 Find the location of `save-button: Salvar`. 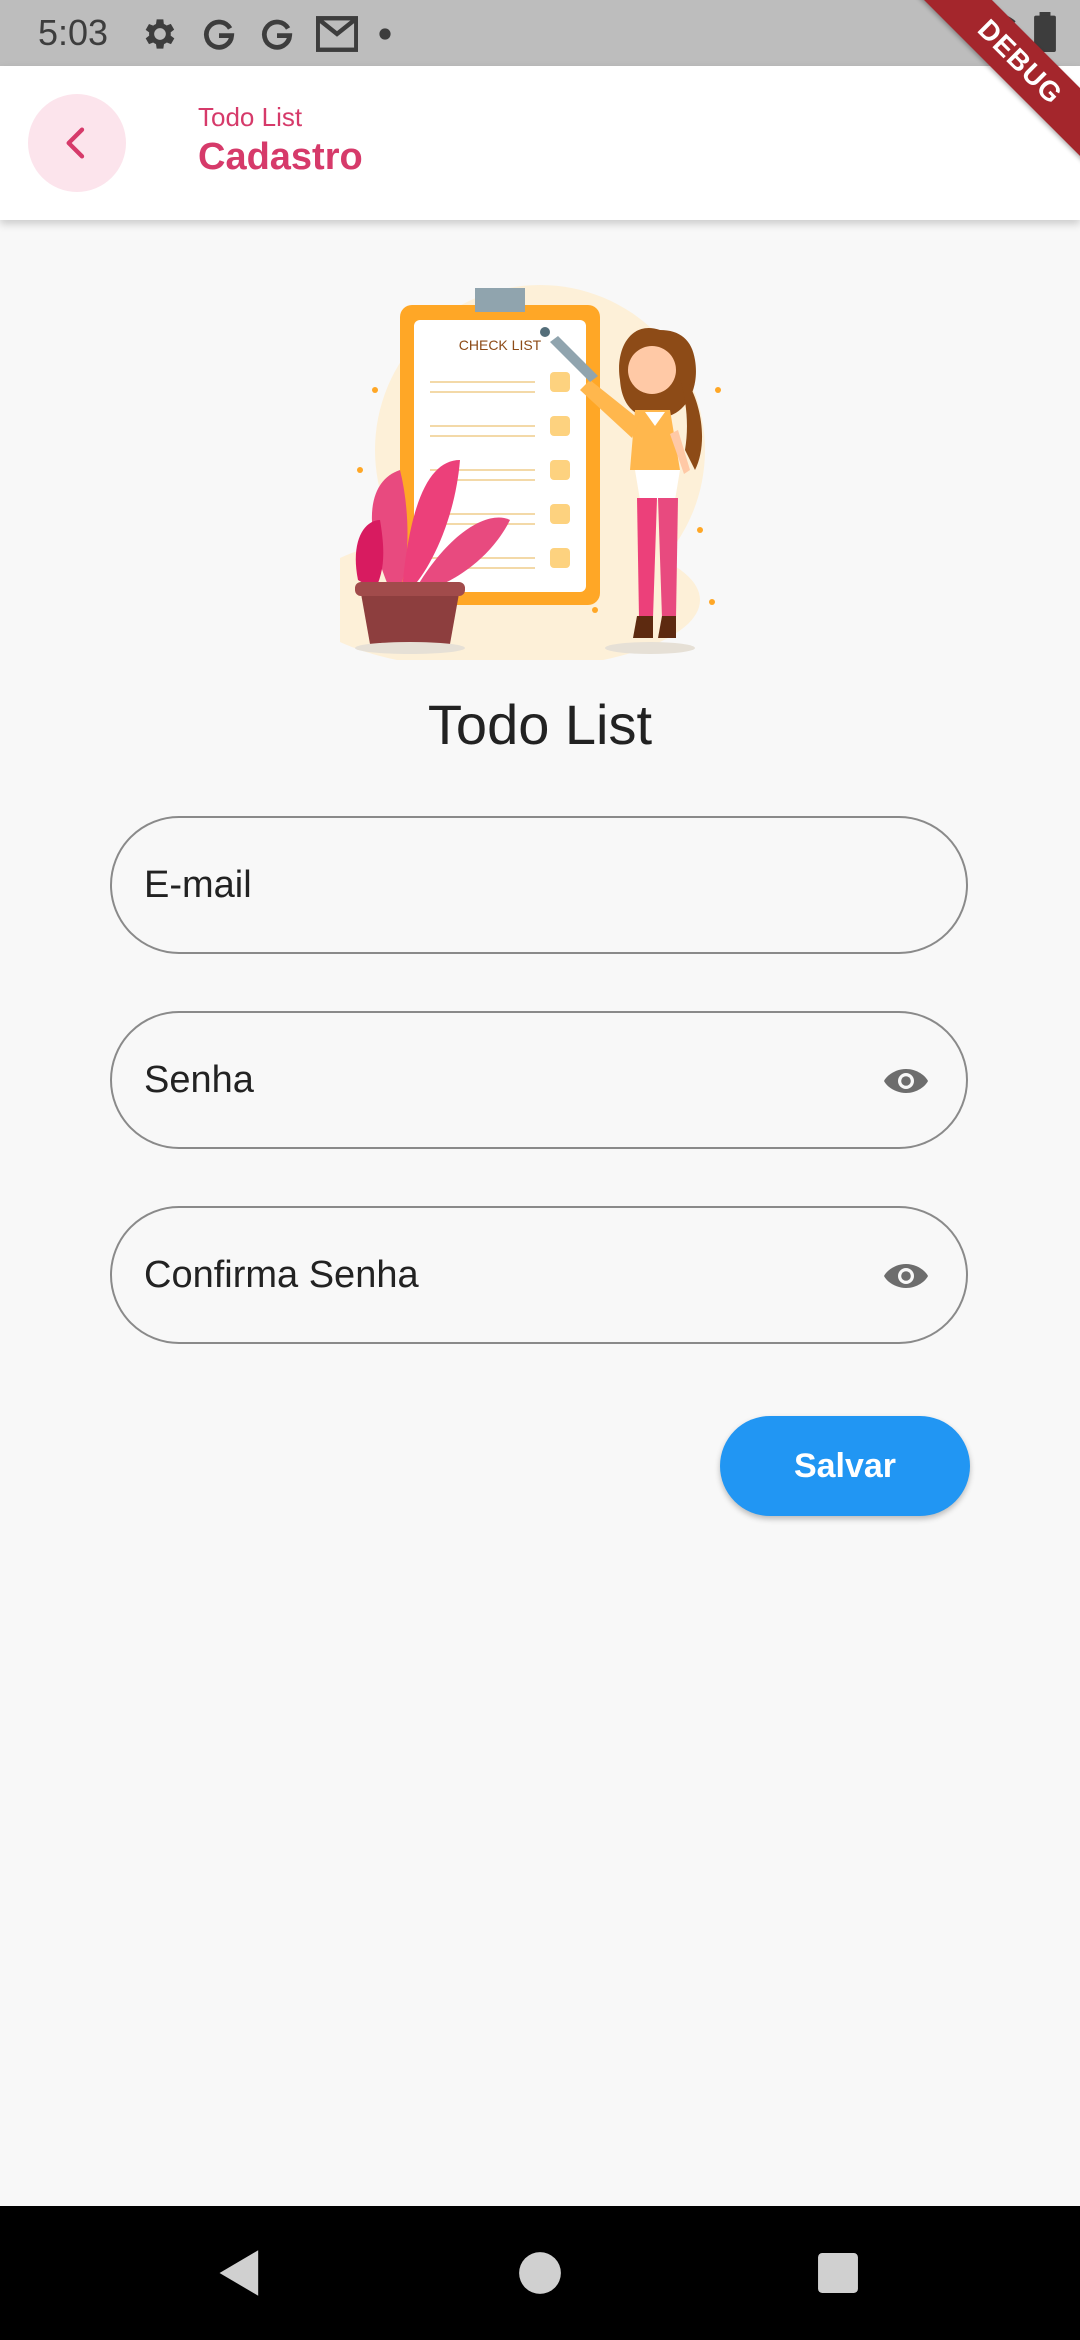

save-button: Salvar is located at coordinates (845, 1466).